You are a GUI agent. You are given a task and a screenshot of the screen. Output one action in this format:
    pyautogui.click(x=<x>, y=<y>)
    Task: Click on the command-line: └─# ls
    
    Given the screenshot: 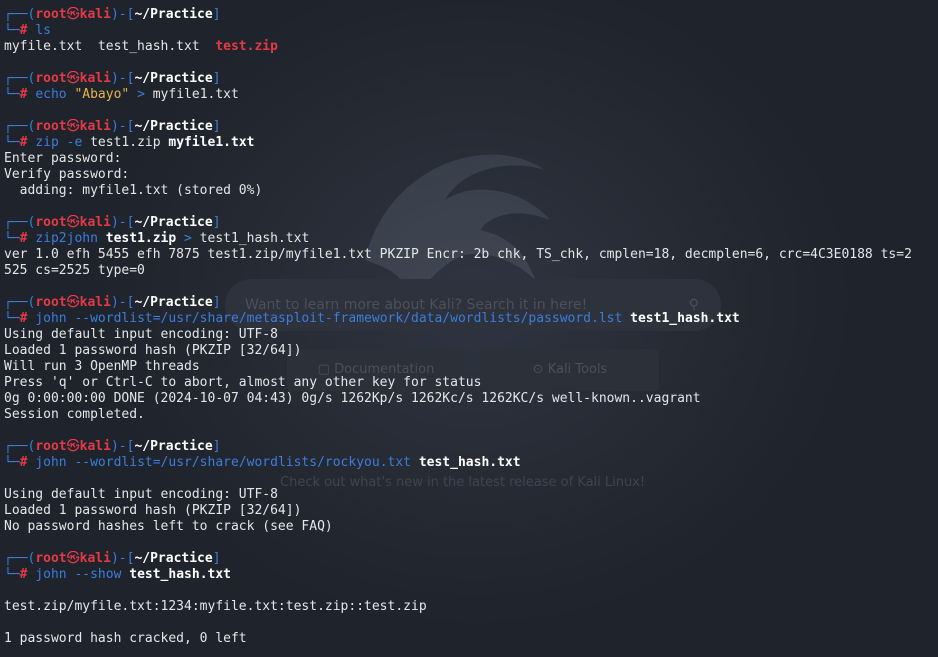 What is the action you would take?
    pyautogui.click(x=471, y=31)
    